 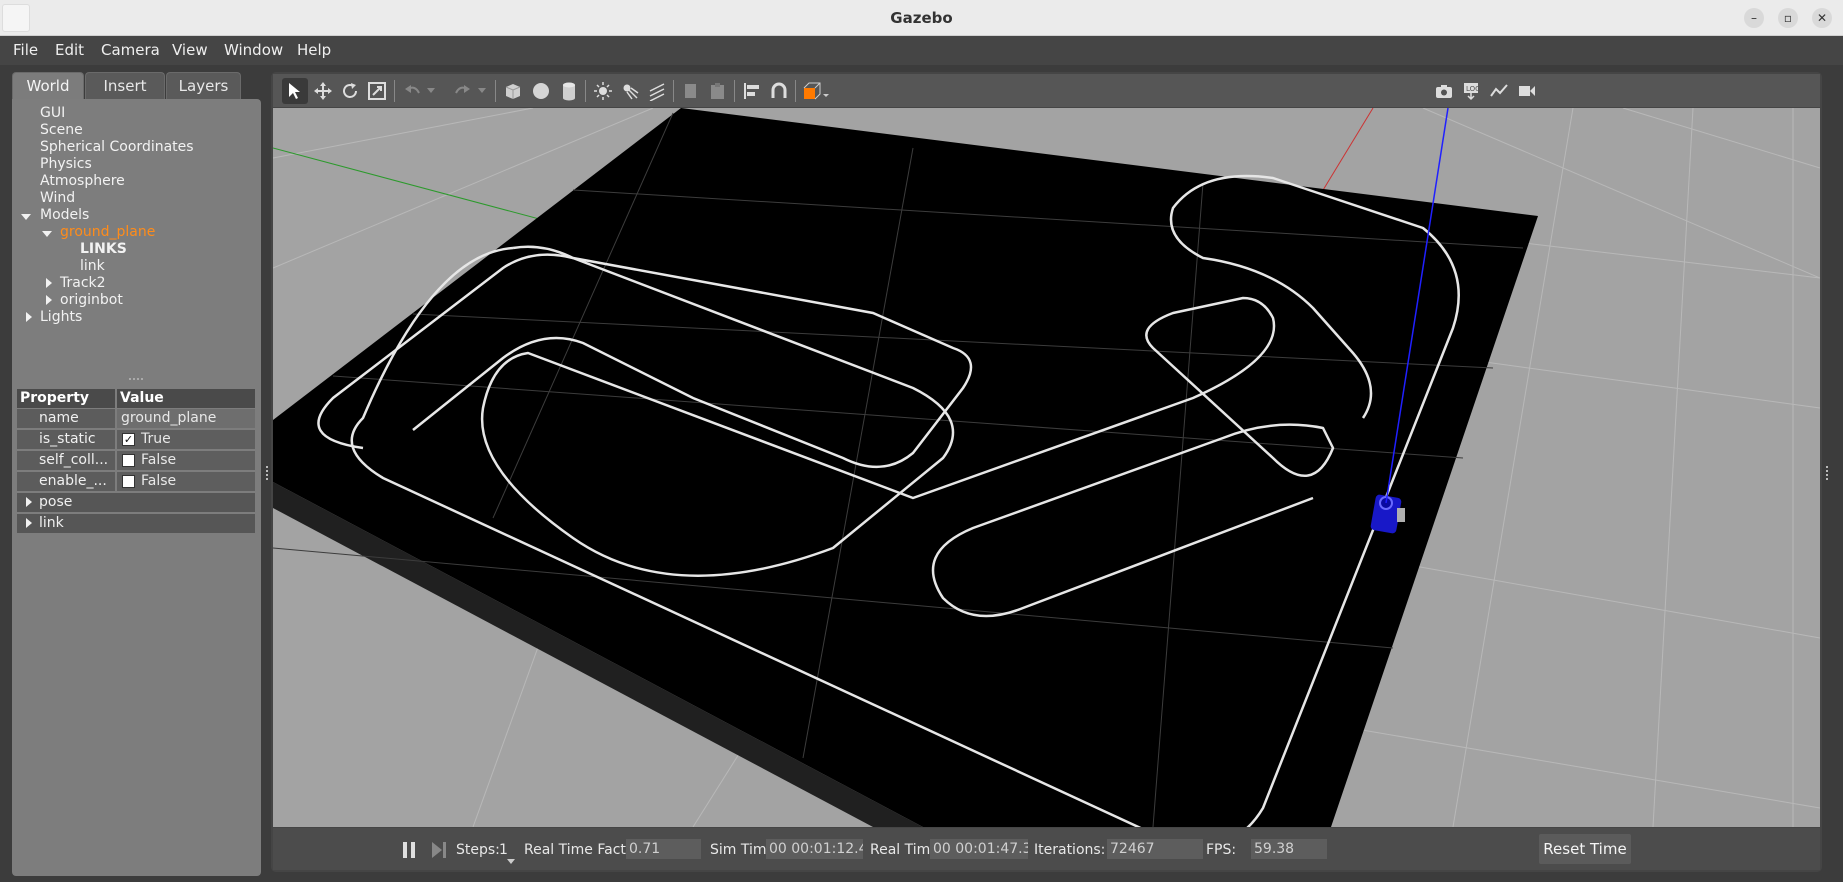 I want to click on redo-icon, so click(x=463, y=91).